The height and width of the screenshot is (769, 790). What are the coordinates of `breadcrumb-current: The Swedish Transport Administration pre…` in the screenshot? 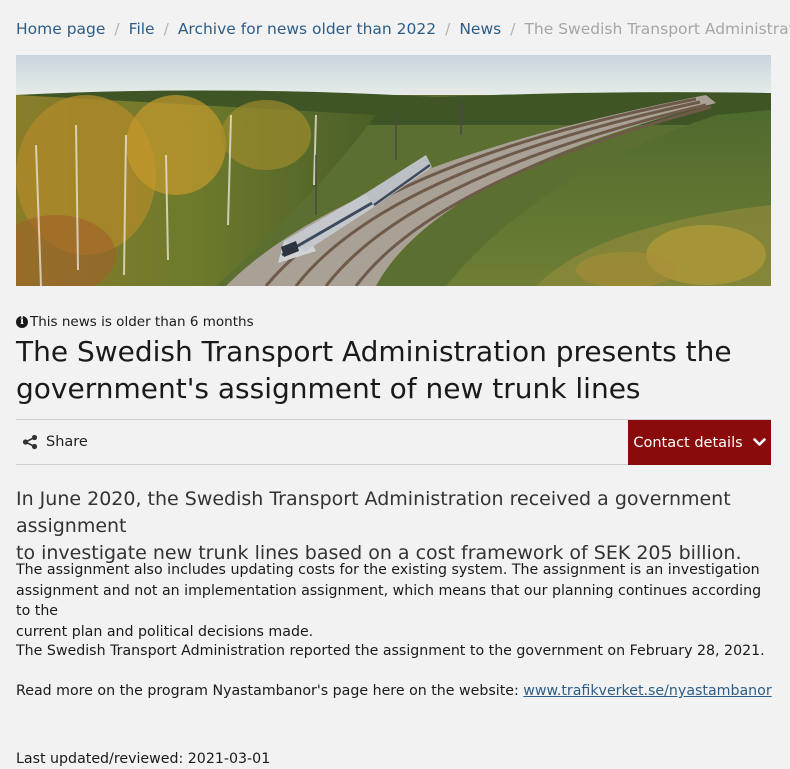 It's located at (657, 29).